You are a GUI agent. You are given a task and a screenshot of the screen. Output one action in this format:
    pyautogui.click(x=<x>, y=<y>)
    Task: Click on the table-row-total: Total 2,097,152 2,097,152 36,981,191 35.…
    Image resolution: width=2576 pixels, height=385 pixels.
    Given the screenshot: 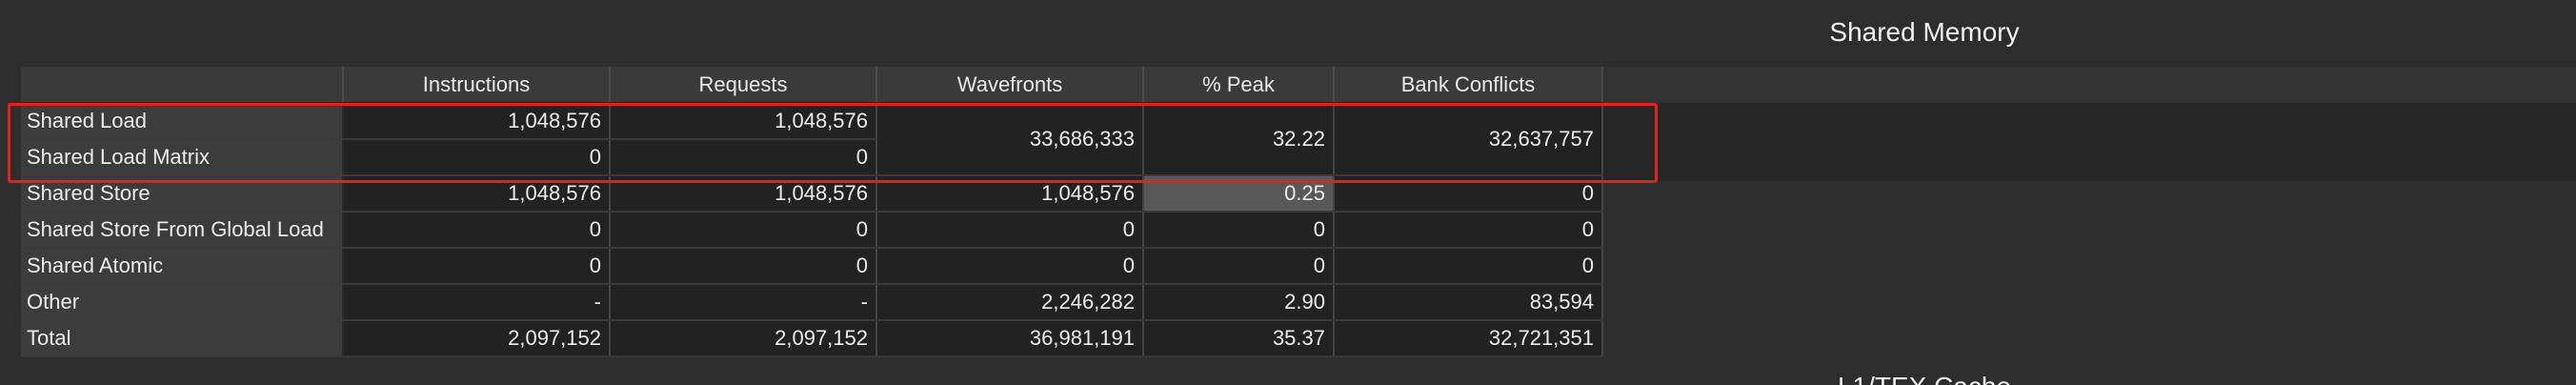 What is the action you would take?
    pyautogui.click(x=812, y=338)
    